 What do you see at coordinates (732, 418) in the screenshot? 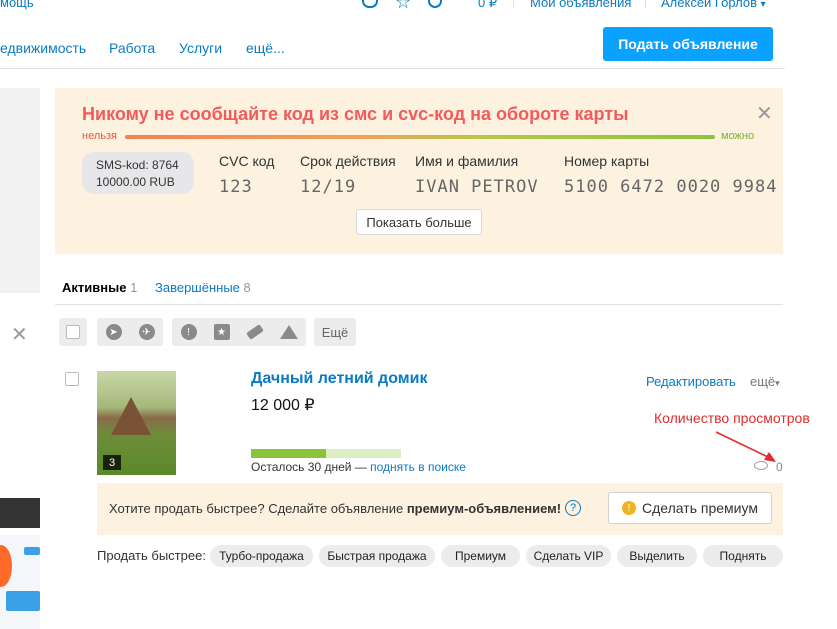
I see `views-annotation: Количество просмотров` at bounding box center [732, 418].